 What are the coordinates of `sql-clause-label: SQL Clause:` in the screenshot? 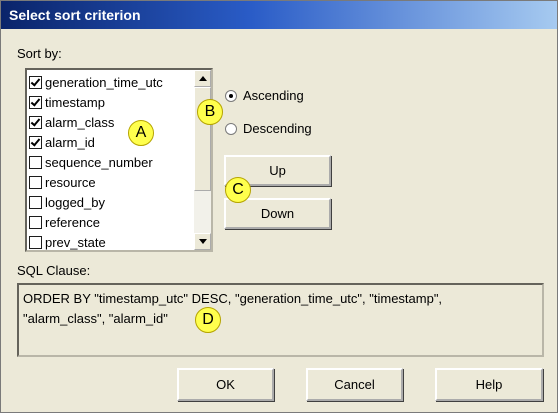 It's located at (54, 270).